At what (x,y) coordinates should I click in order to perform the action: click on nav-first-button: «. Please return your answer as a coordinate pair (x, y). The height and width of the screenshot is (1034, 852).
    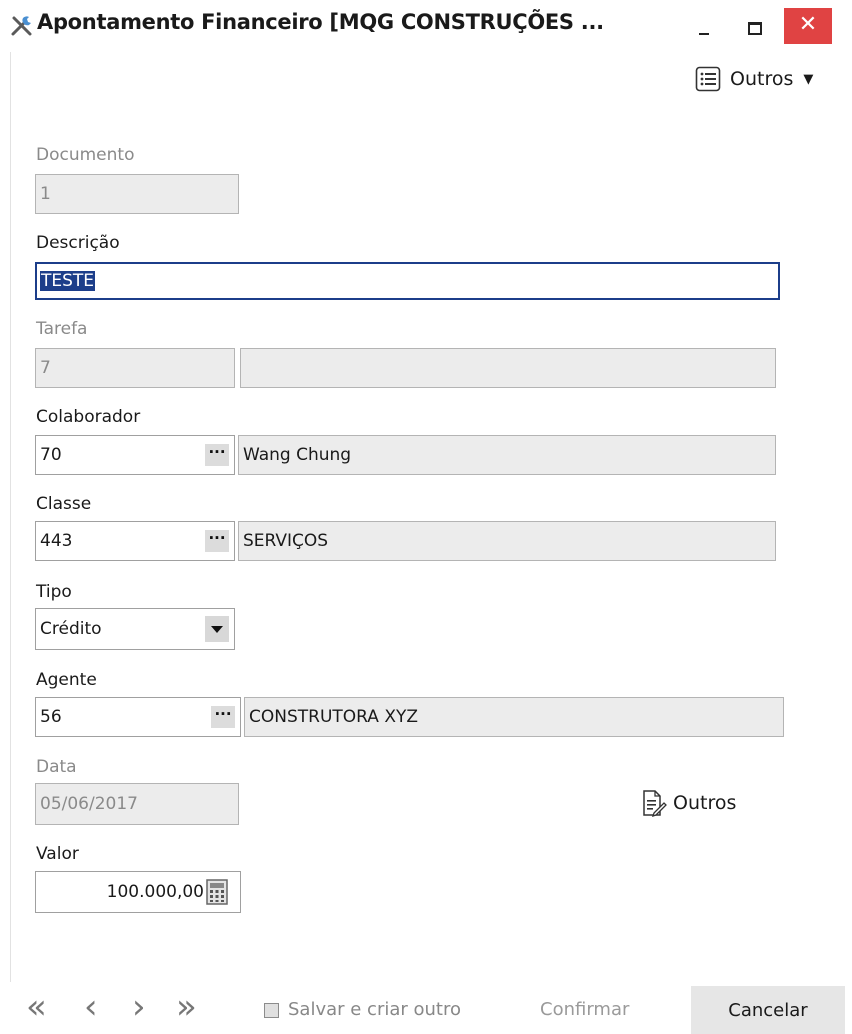
    Looking at the image, I should click on (36, 1007).